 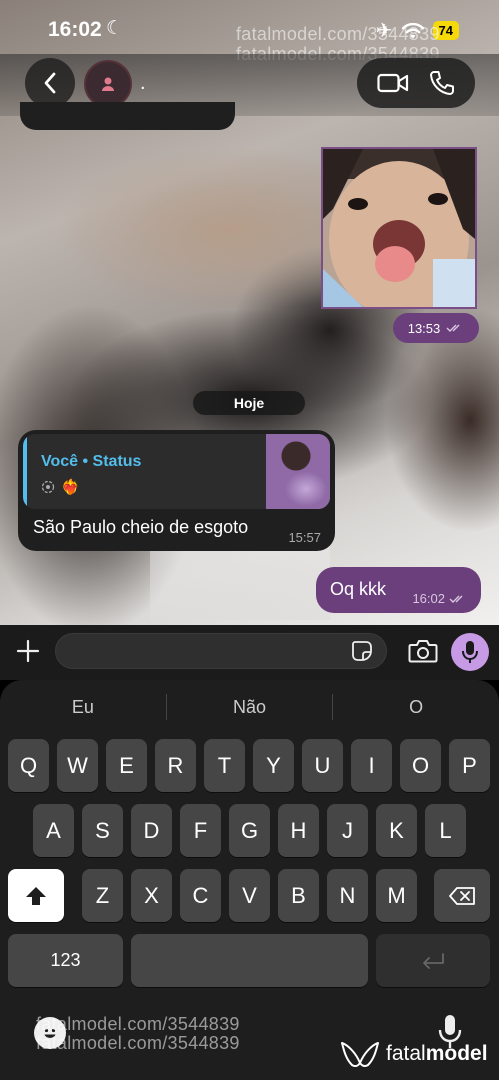 I want to click on image-message, so click(x=399, y=228).